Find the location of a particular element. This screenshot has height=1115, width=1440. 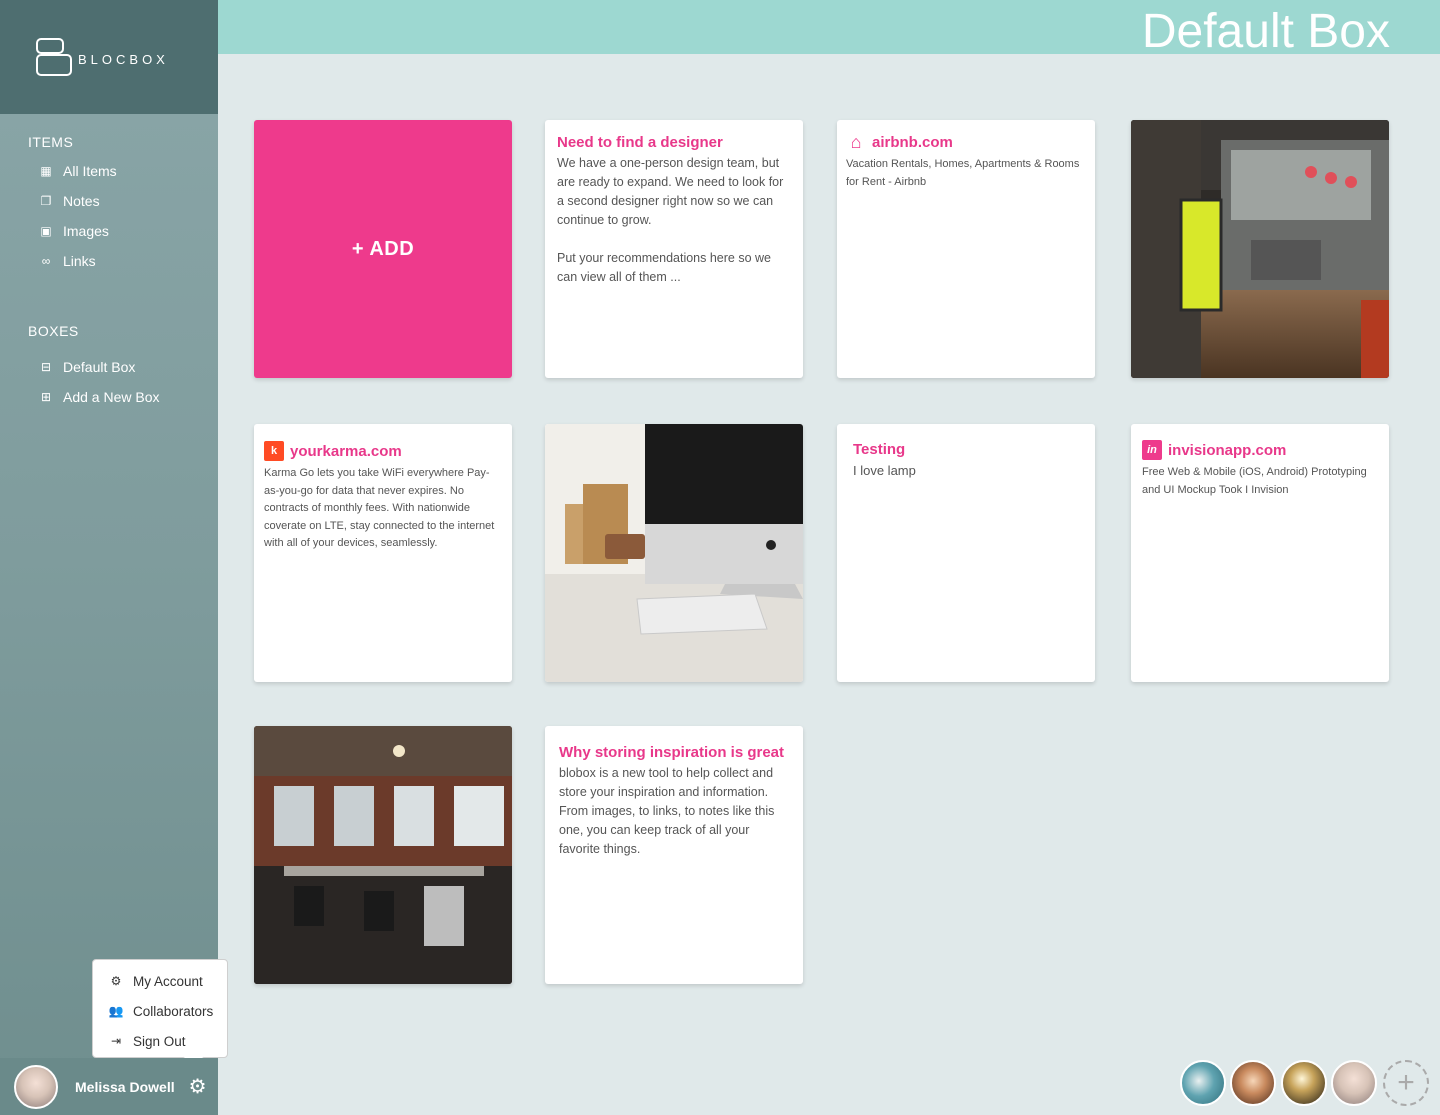

airbnb-icon: ⌂ is located at coordinates (856, 141).